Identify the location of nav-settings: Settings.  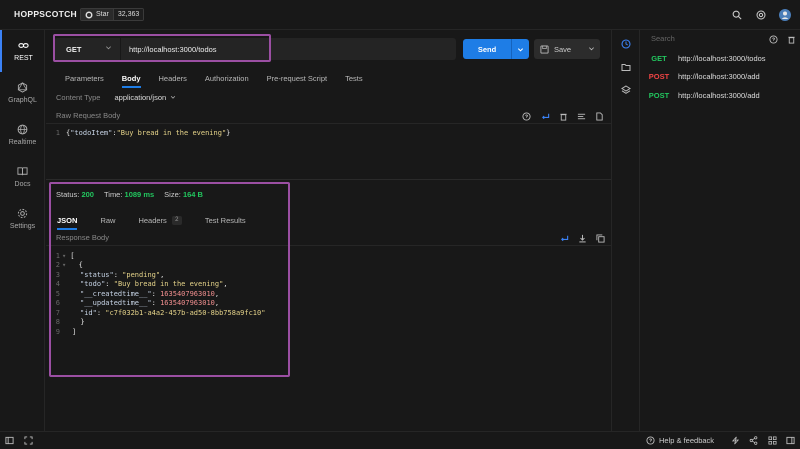
(22, 219).